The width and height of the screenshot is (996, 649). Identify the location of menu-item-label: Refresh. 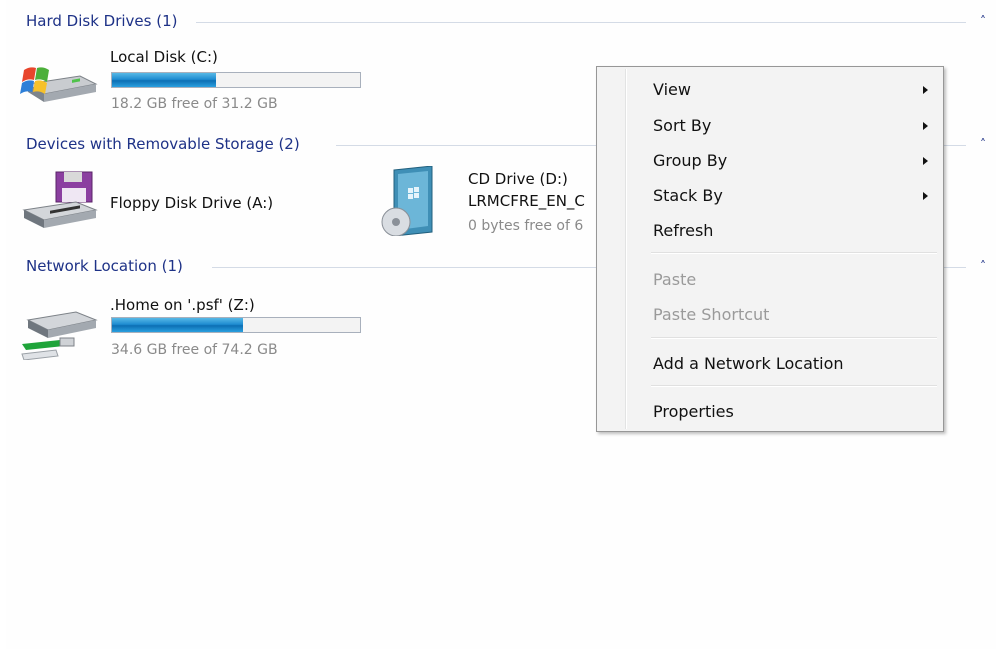
(683, 230).